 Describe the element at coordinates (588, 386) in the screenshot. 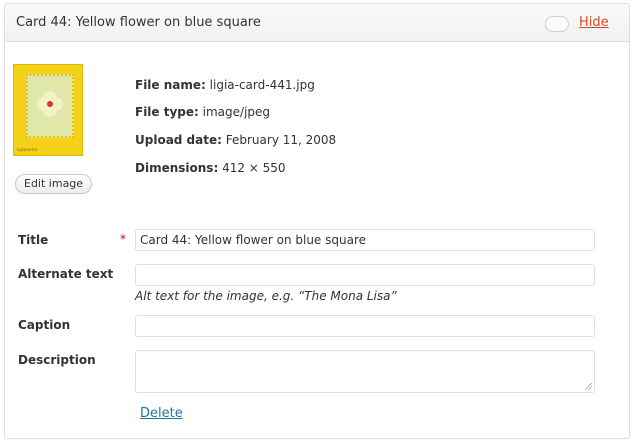

I see `resize-grip-icon` at that location.